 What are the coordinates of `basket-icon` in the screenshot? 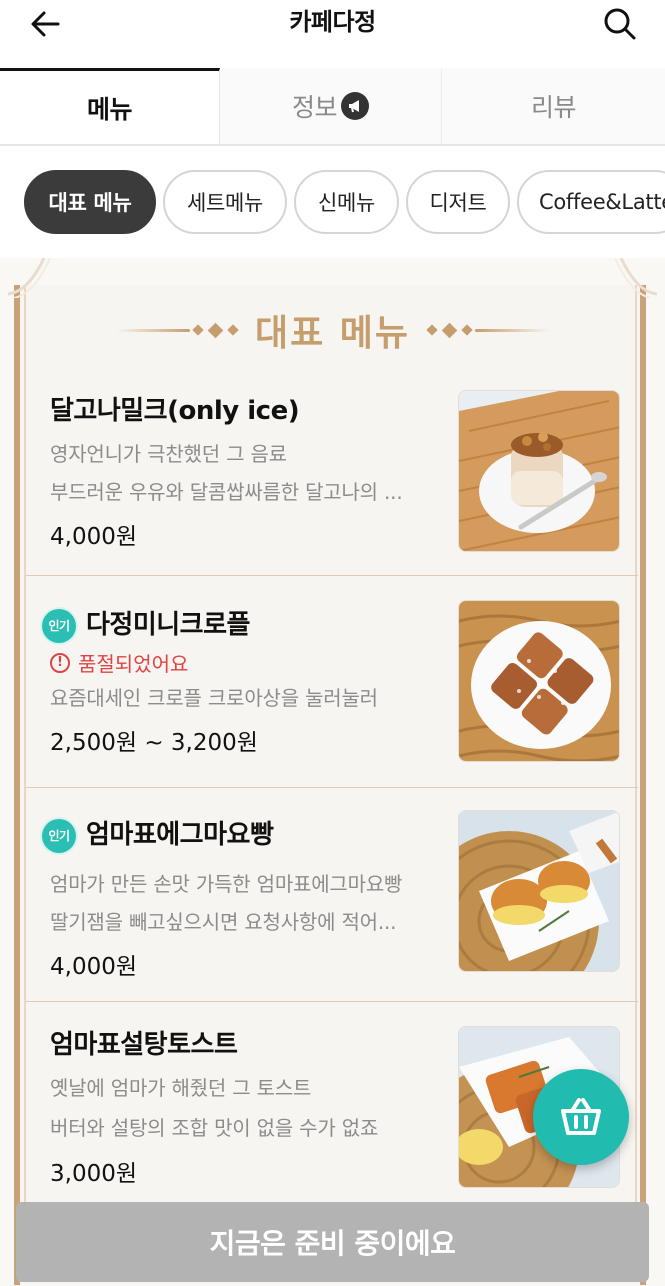 It's located at (581, 1116).